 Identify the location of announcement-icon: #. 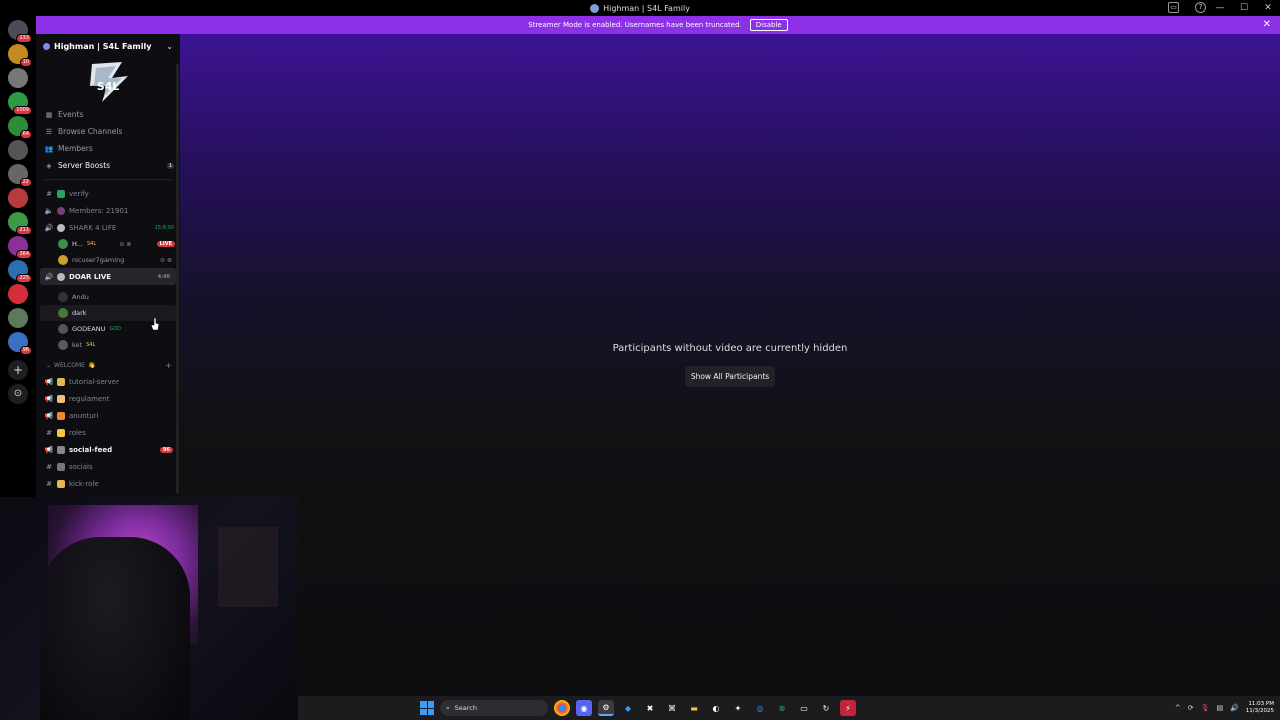
(49, 432).